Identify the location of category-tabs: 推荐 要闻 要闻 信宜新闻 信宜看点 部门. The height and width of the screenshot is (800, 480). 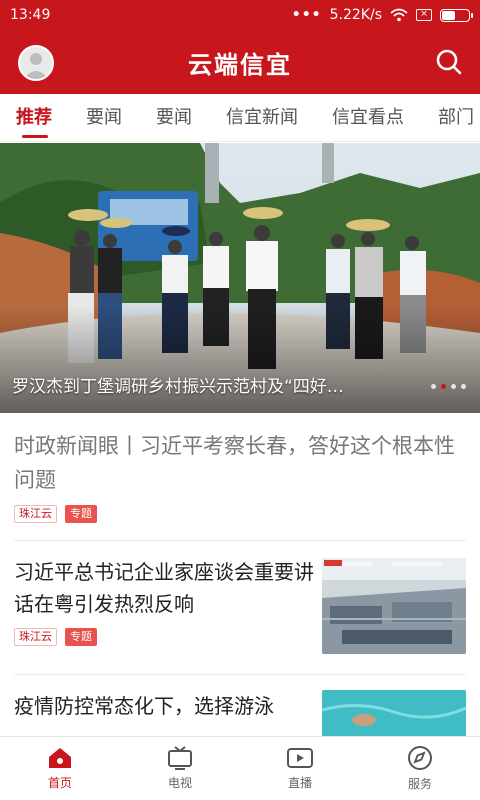
(240, 118).